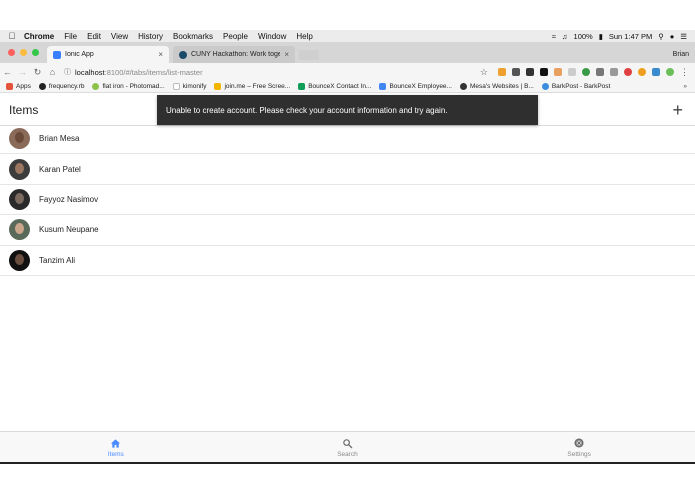 The height and width of the screenshot is (494, 695). What do you see at coordinates (347, 454) in the screenshot?
I see `tab-label: Search` at bounding box center [347, 454].